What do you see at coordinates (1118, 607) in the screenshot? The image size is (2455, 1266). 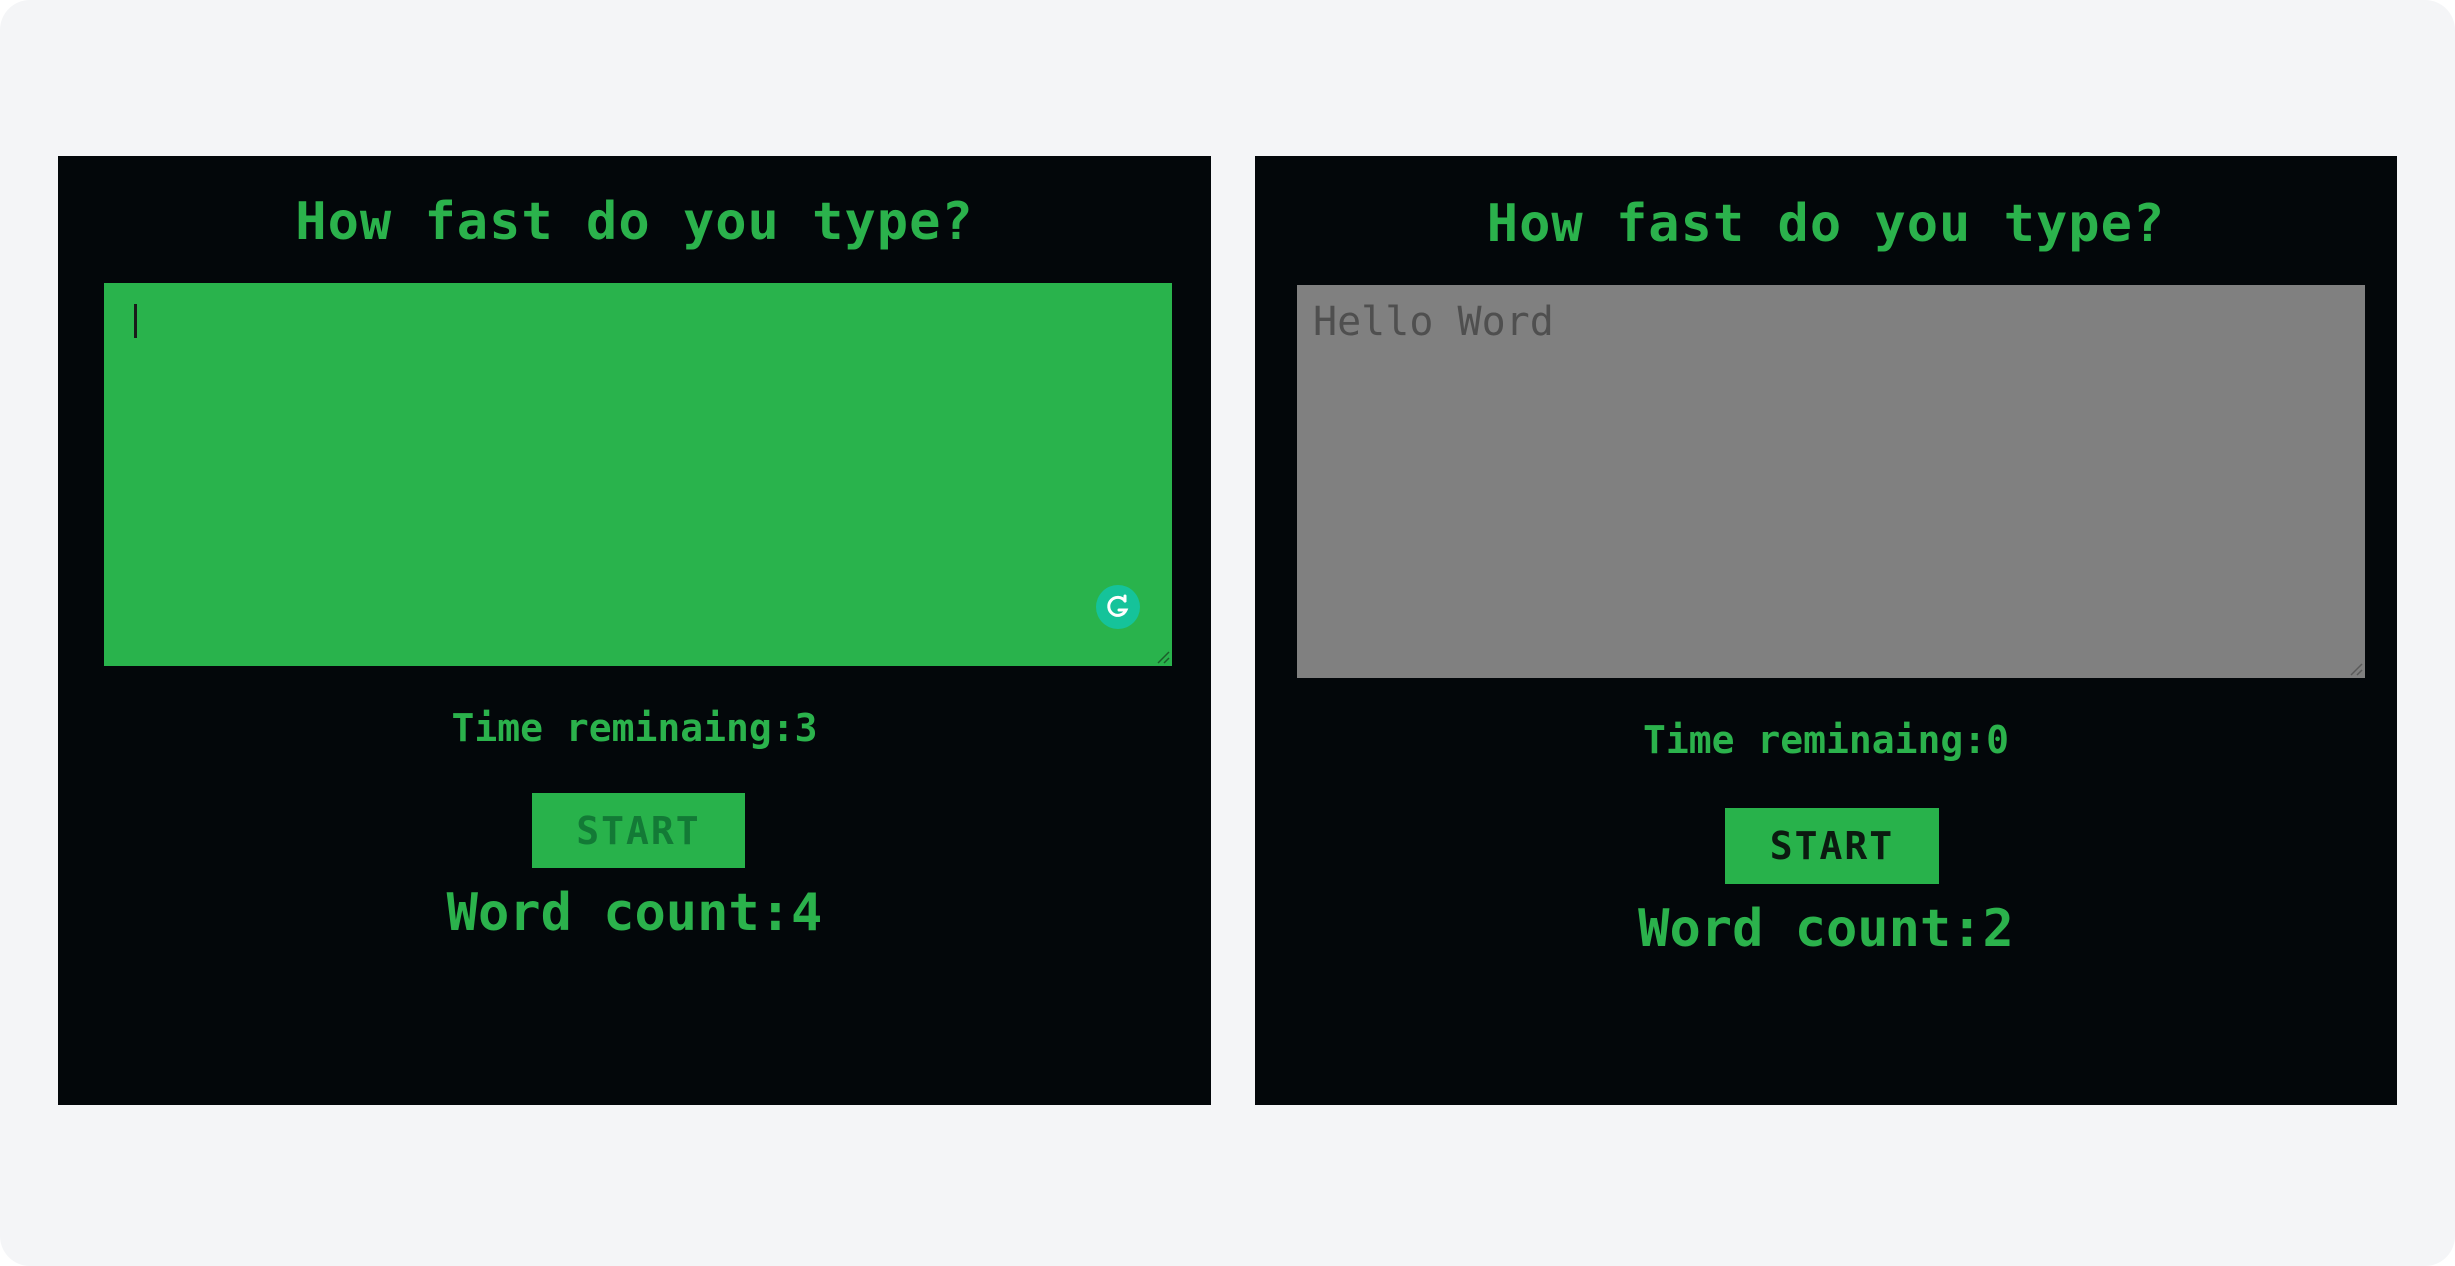 I see `grammarly-icon` at bounding box center [1118, 607].